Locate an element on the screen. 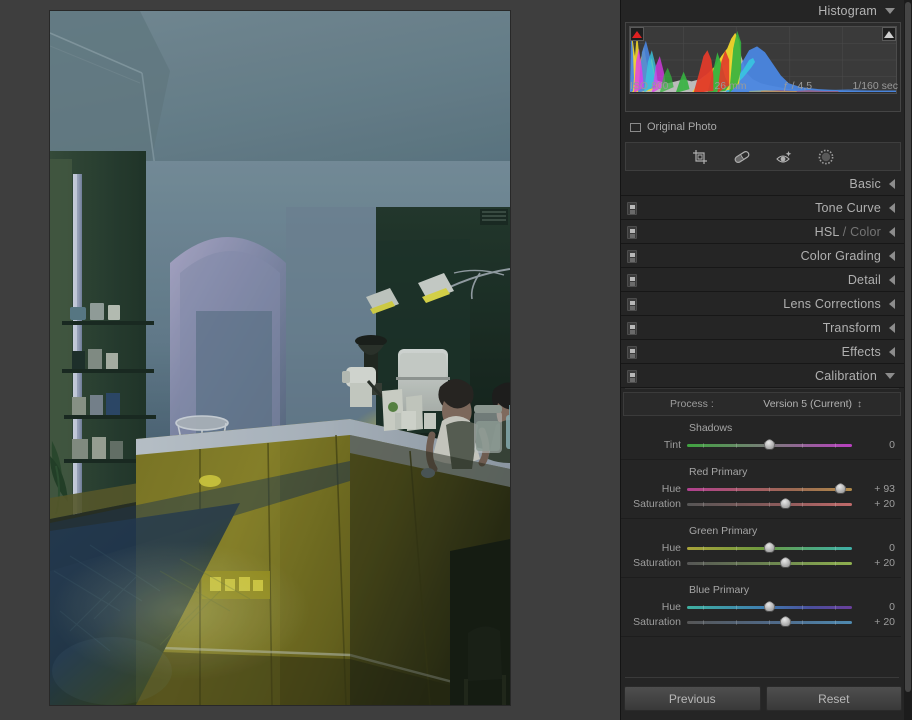 The height and width of the screenshot is (720, 912). panel-header-calibration: Calibration is located at coordinates (763, 376).